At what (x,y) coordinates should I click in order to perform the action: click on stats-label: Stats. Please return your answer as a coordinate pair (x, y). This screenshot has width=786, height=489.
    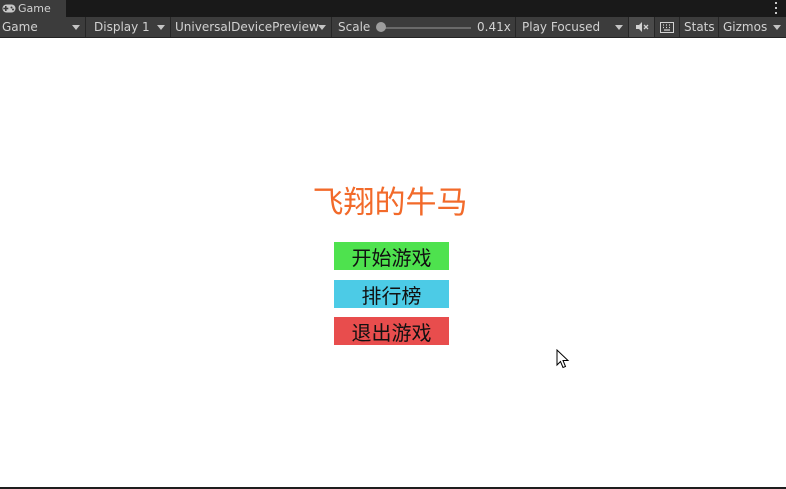
    Looking at the image, I should click on (699, 27).